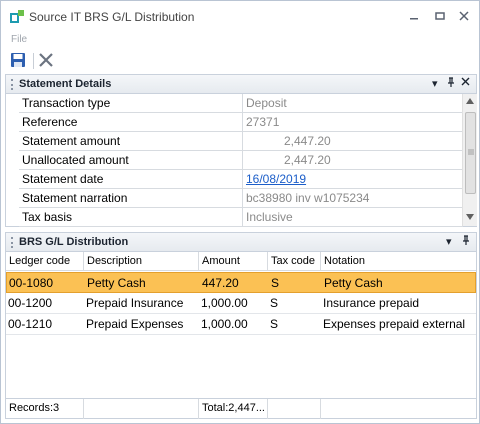 The width and height of the screenshot is (480, 424). Describe the element at coordinates (398, 261) in the screenshot. I see `column-header-notation: Notation` at that location.